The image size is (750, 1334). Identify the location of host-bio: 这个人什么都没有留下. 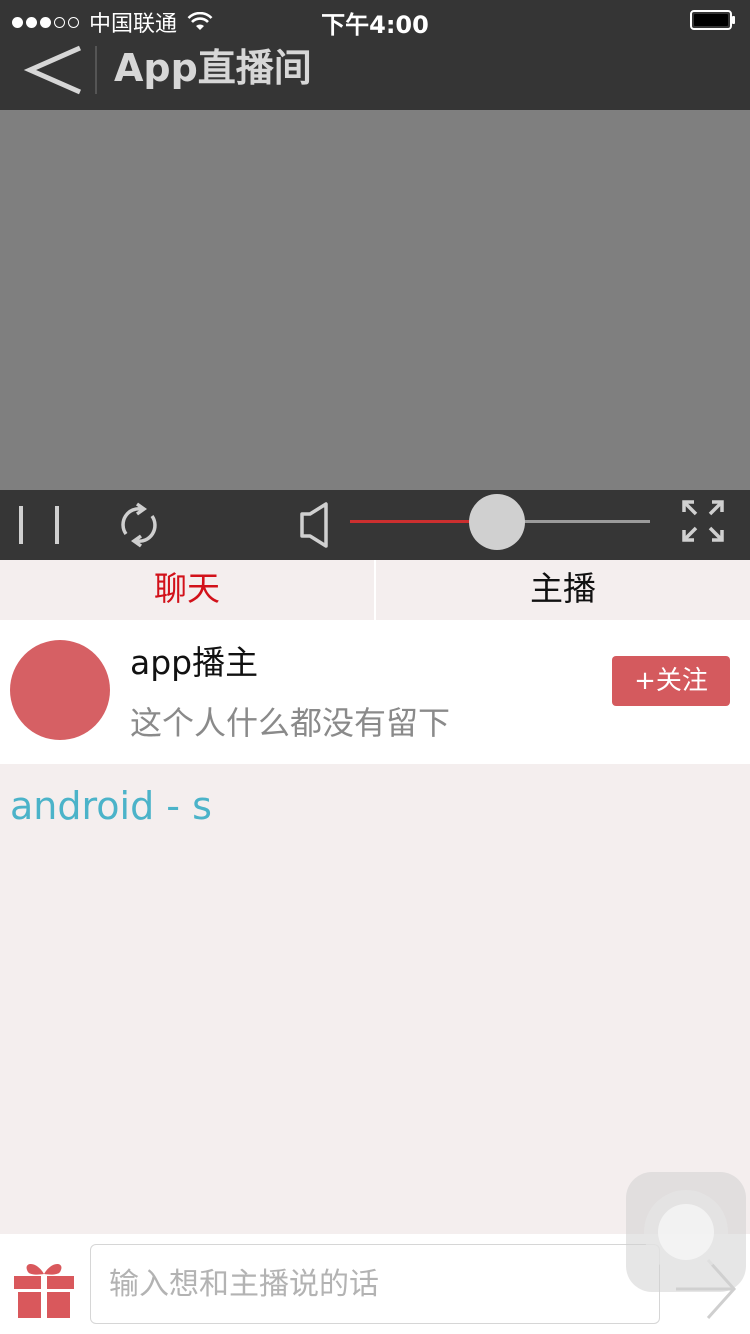
(290, 723).